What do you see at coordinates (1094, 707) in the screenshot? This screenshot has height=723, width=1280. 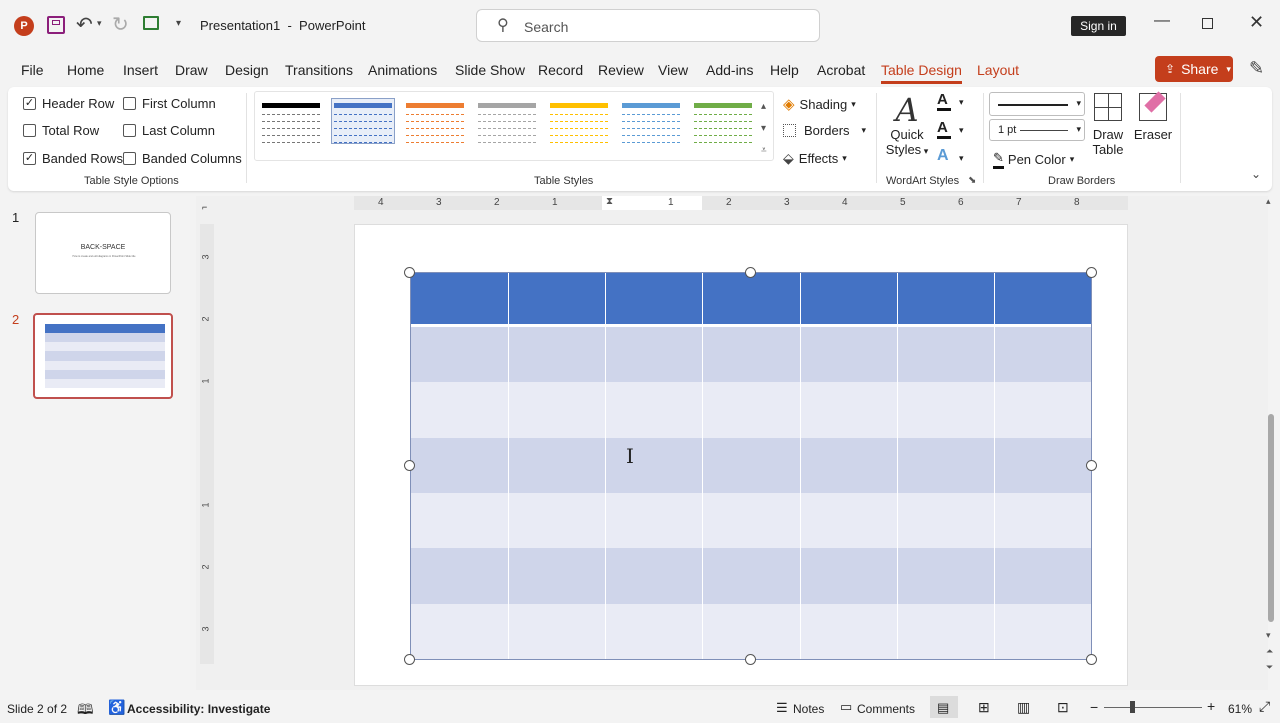 I see `zoom-out-icon: −` at bounding box center [1094, 707].